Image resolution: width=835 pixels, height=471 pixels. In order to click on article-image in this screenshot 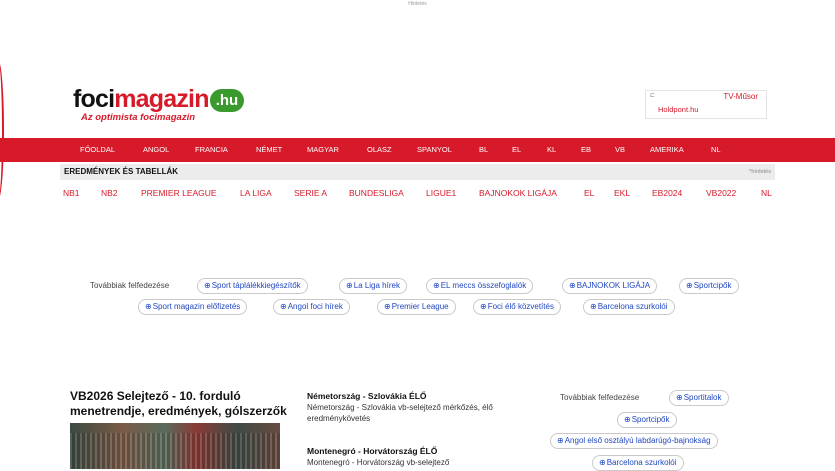, I will do `click(175, 446)`.